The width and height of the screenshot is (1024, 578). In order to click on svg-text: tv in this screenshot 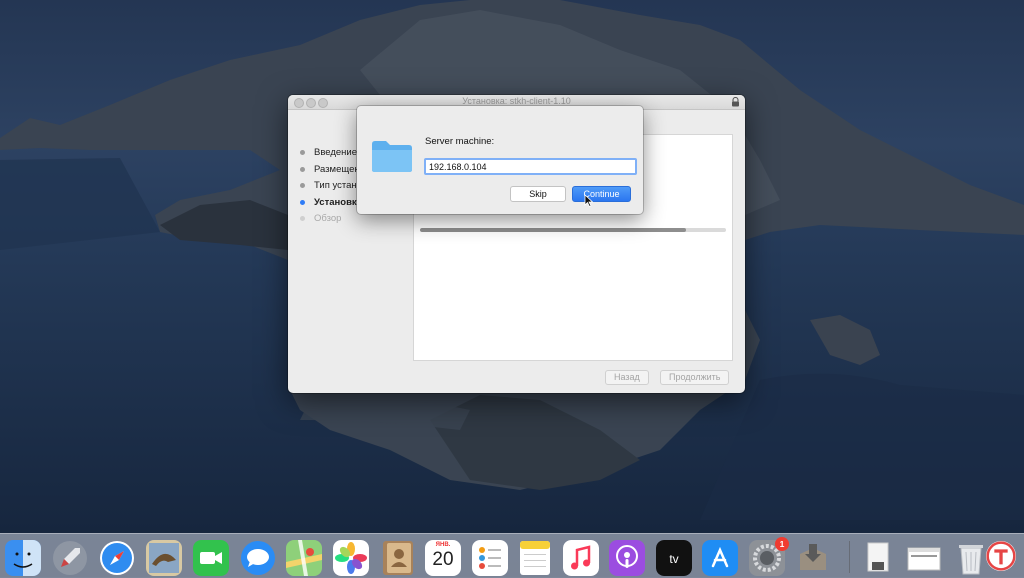, I will do `click(673, 559)`.